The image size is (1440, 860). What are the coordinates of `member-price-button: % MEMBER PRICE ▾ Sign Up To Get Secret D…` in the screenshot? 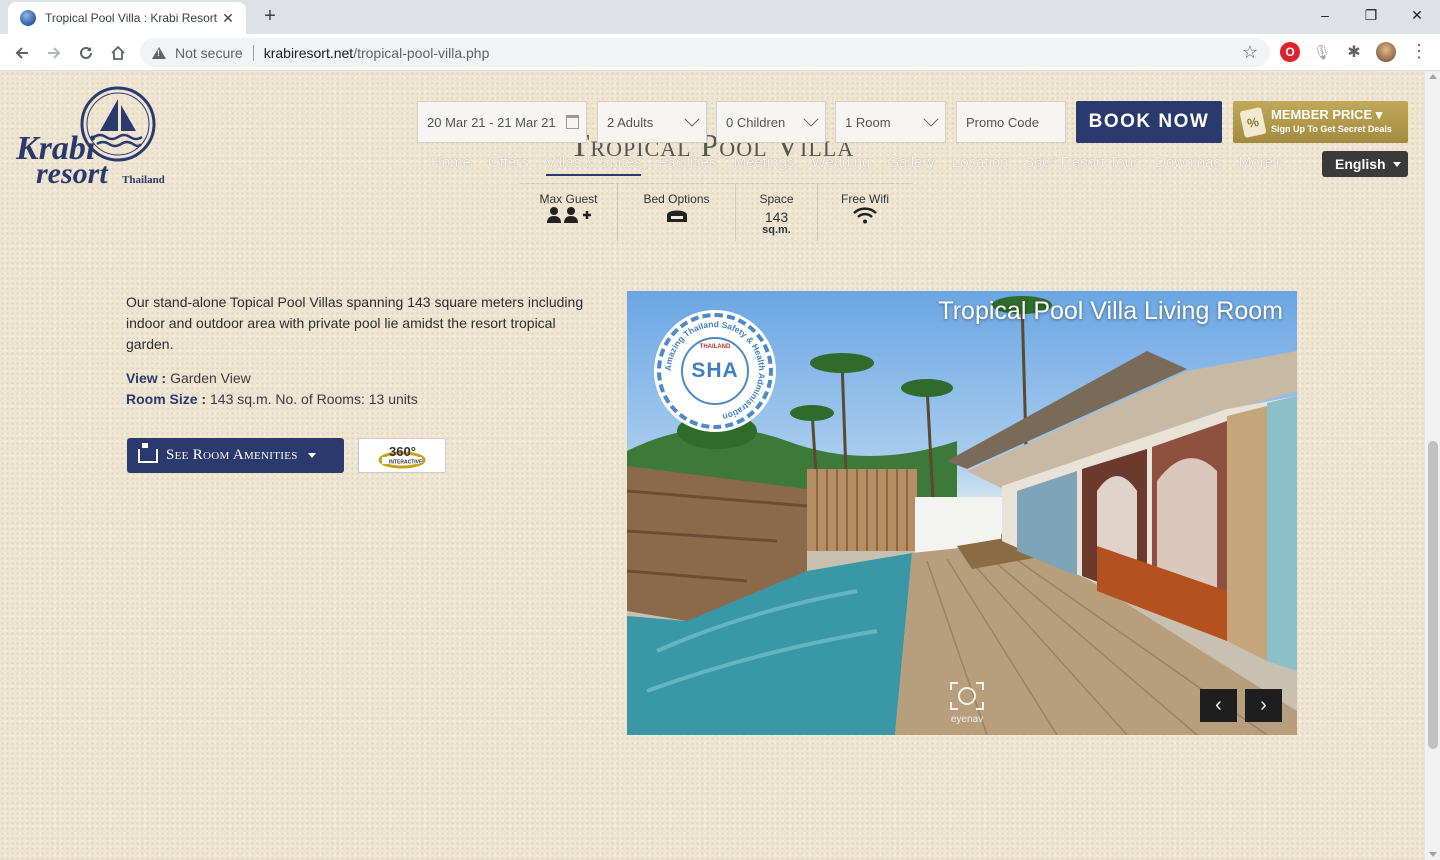 It's located at (1320, 122).